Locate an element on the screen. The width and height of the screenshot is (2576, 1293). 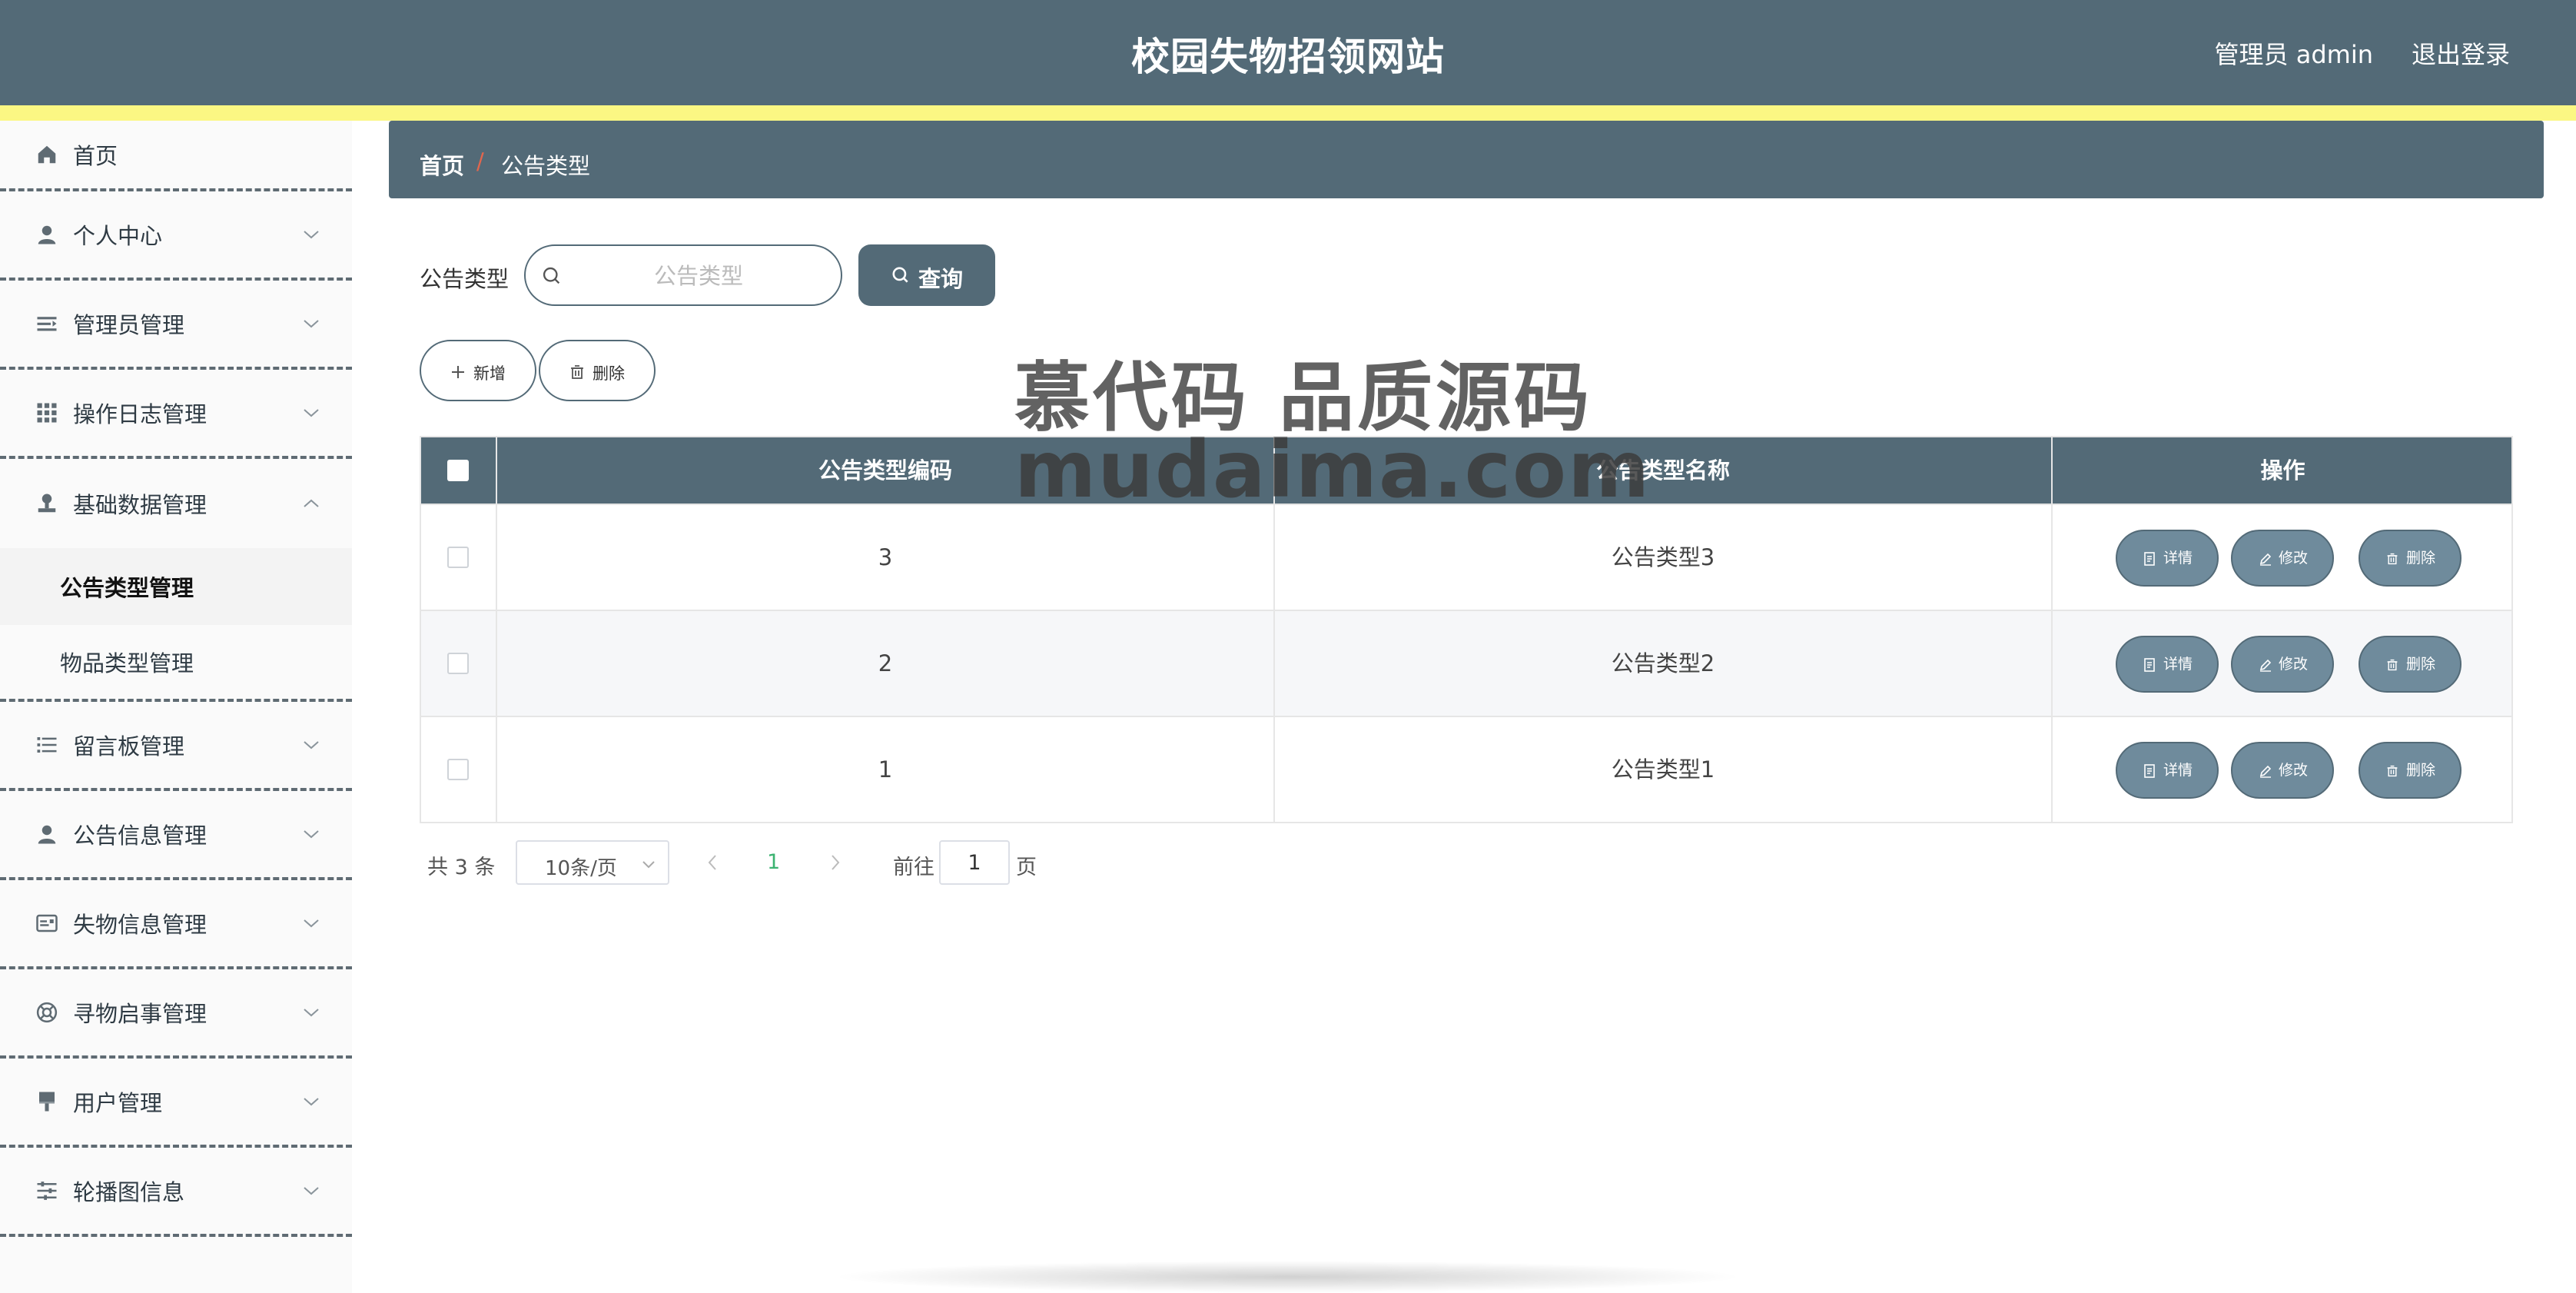
goto-label: 前往 is located at coordinates (913, 867).